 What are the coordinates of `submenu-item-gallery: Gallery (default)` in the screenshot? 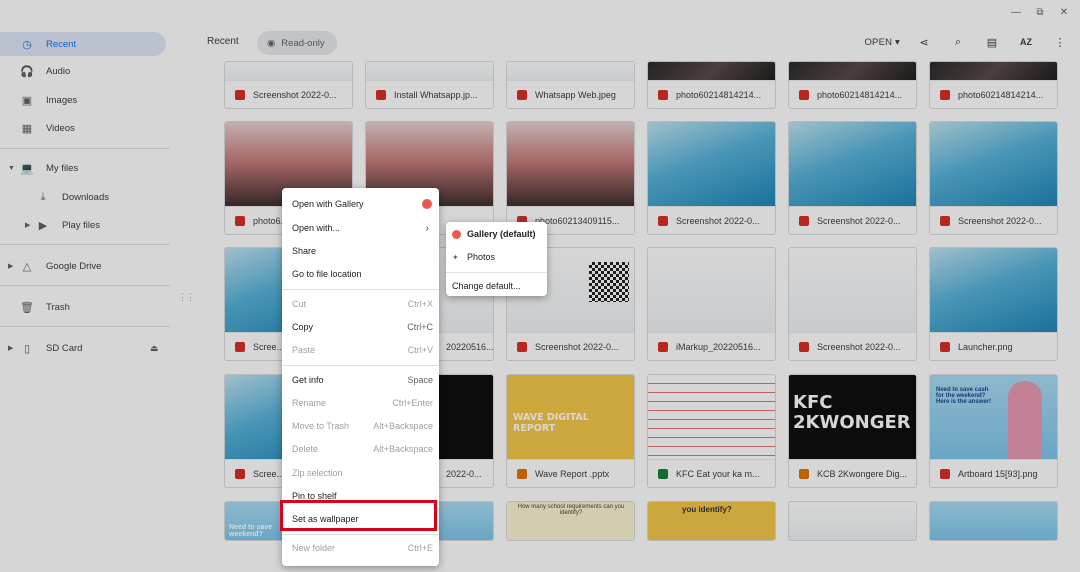 It's located at (496, 234).